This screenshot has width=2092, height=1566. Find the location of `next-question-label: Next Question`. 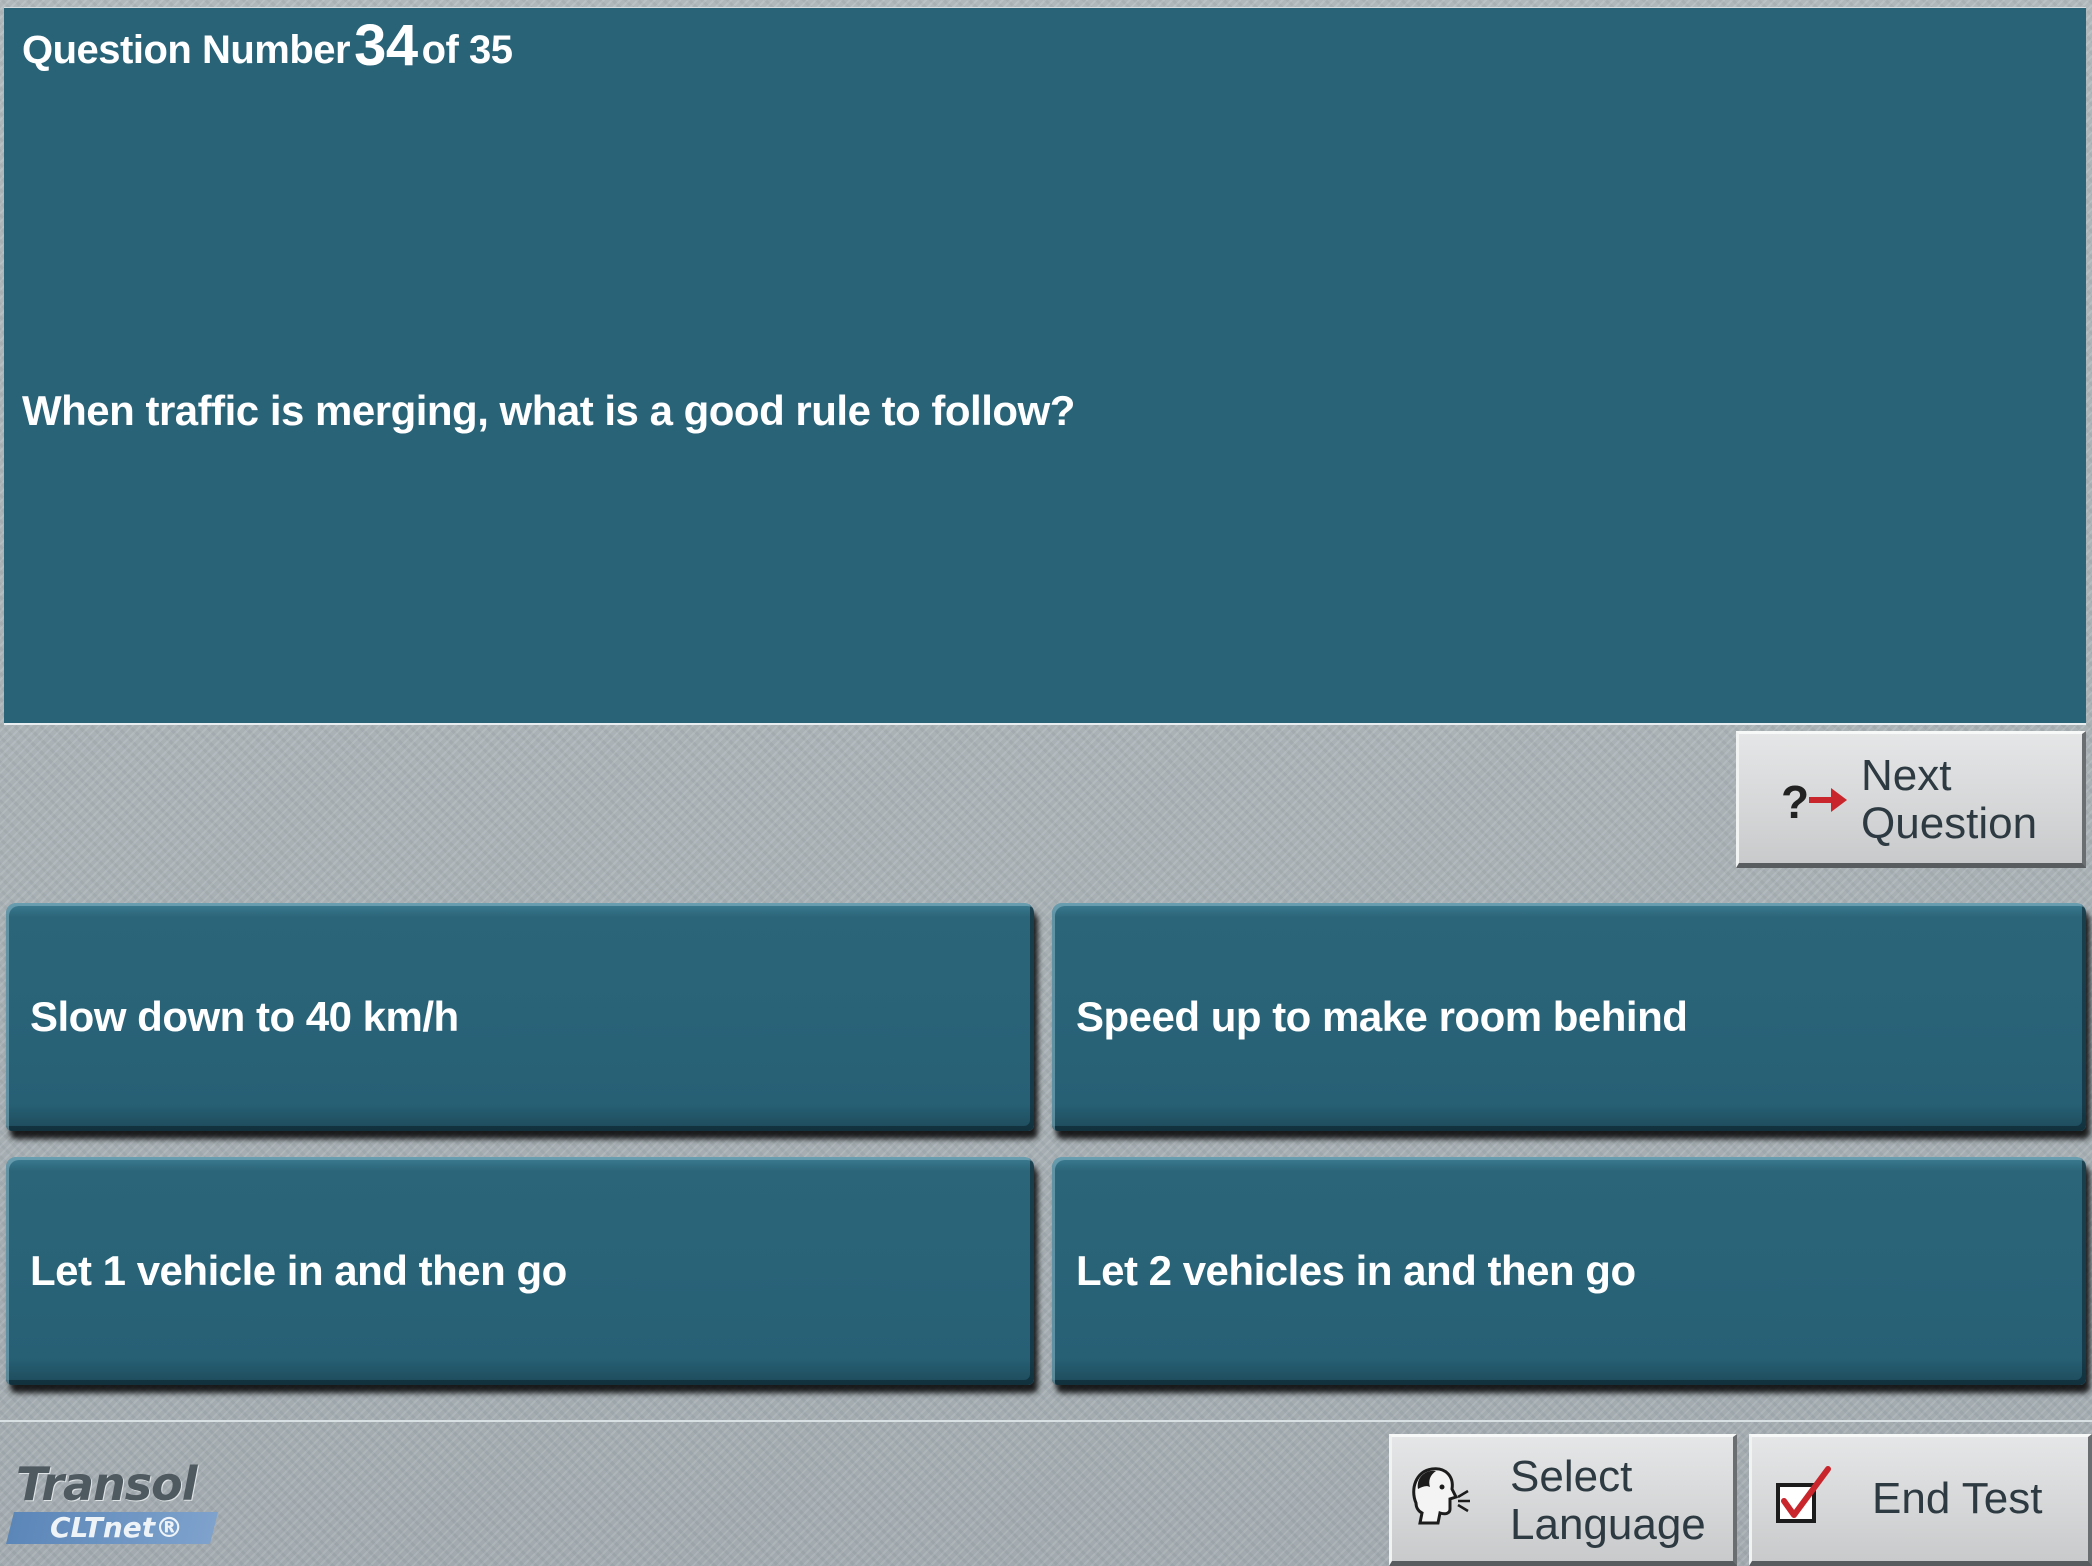

next-question-label: Next Question is located at coordinates (1949, 800).